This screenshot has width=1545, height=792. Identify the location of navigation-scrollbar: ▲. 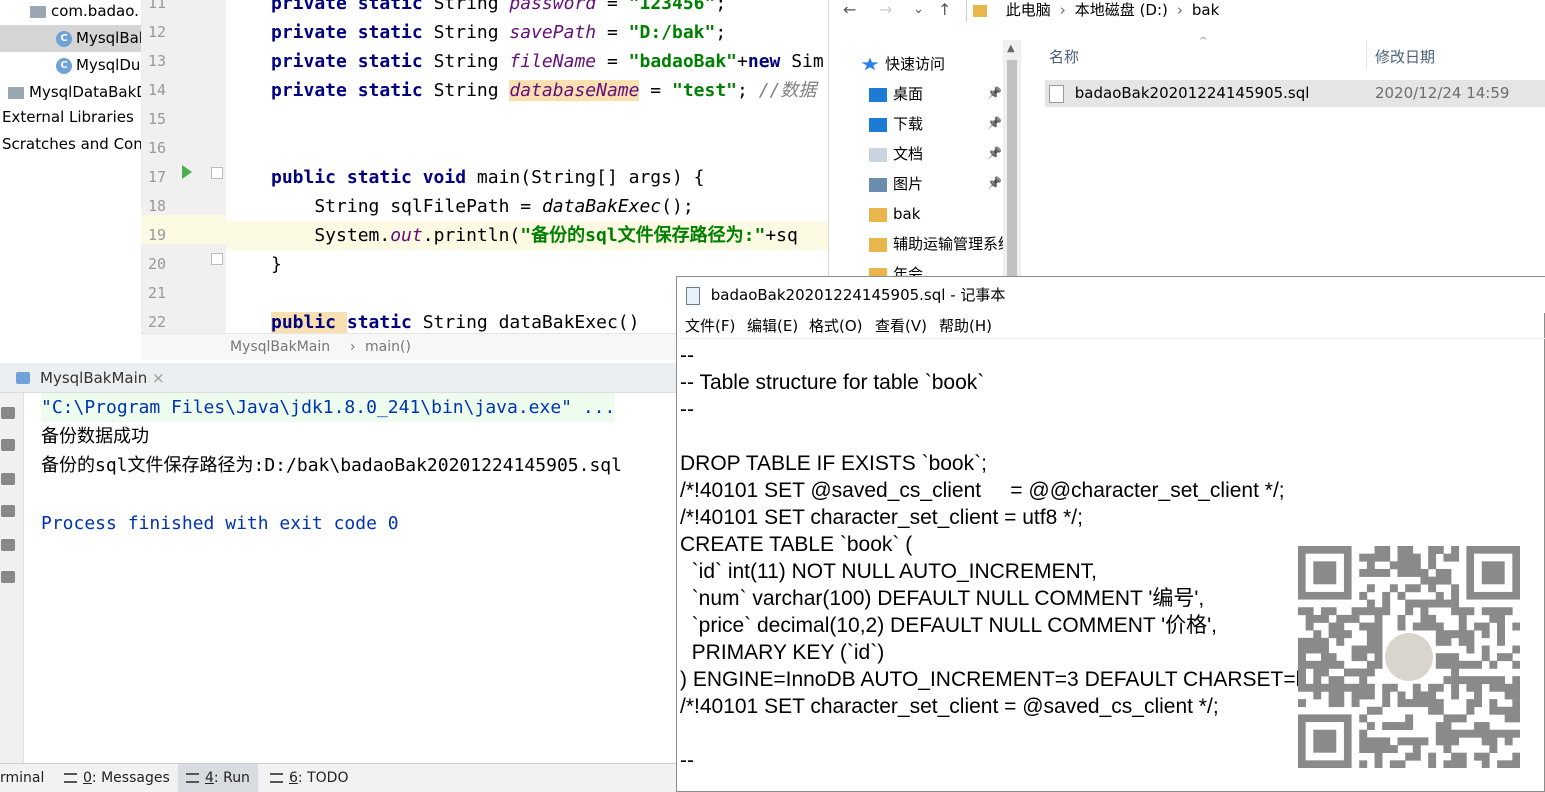
(1012, 158).